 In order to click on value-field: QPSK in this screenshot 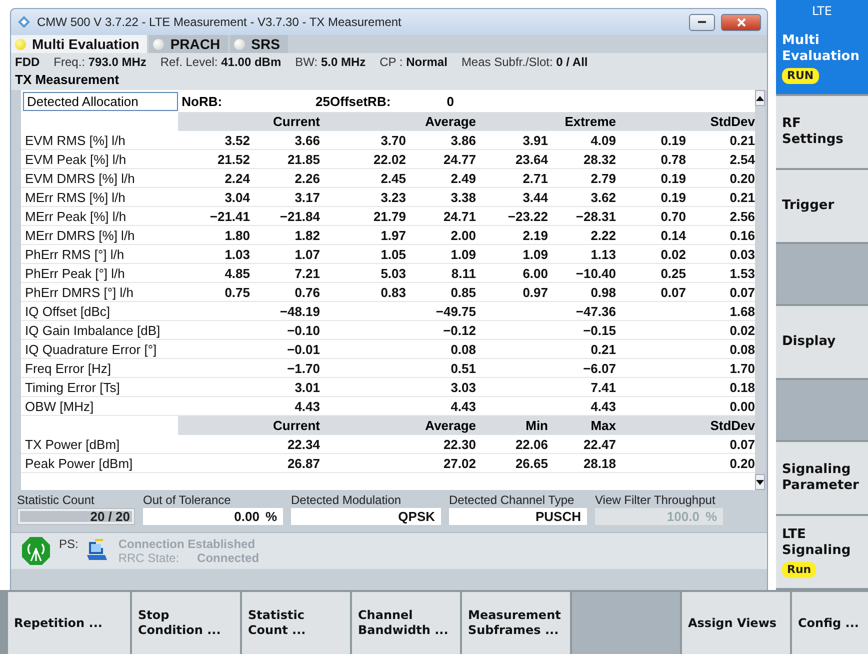, I will do `click(366, 516)`.